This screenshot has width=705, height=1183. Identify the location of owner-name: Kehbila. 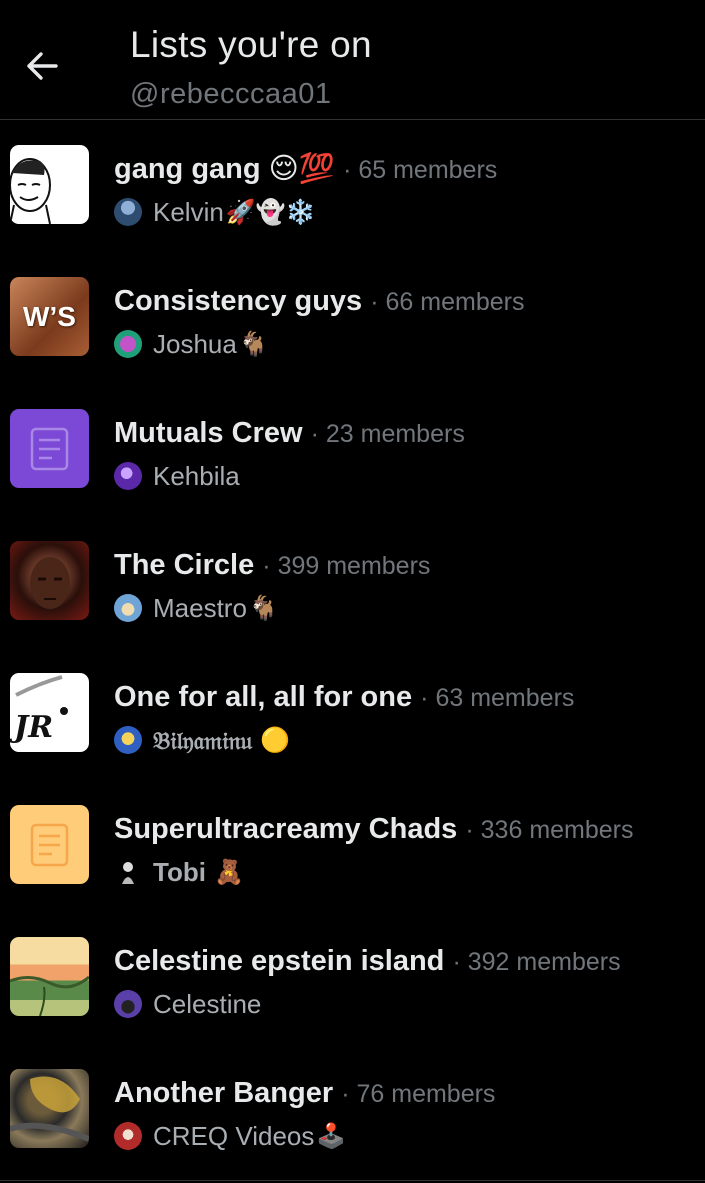
(196, 475).